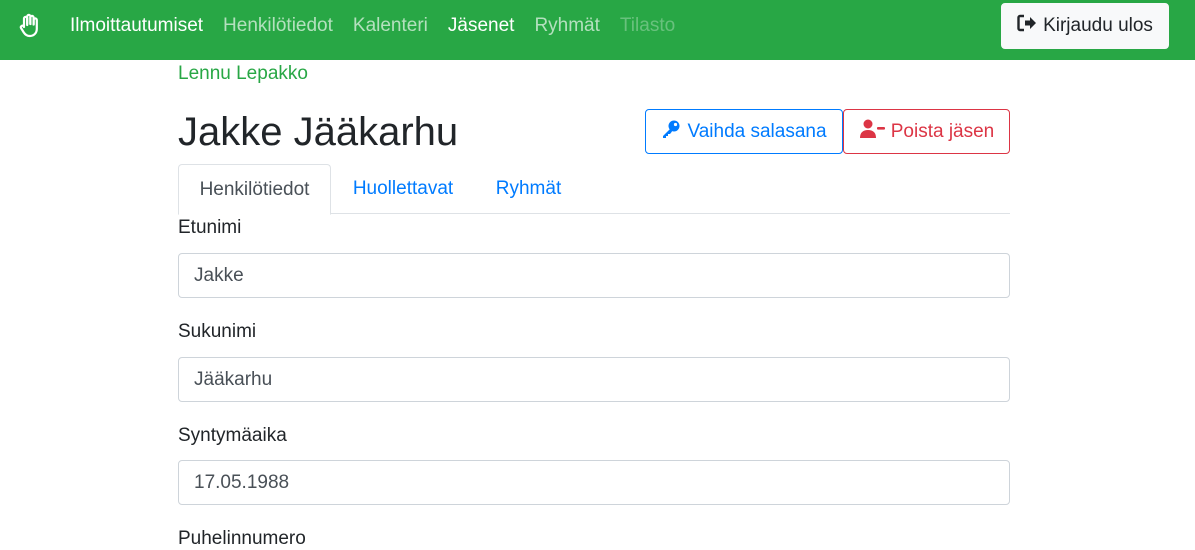  I want to click on change-password-label: Vaihda salasana, so click(757, 131).